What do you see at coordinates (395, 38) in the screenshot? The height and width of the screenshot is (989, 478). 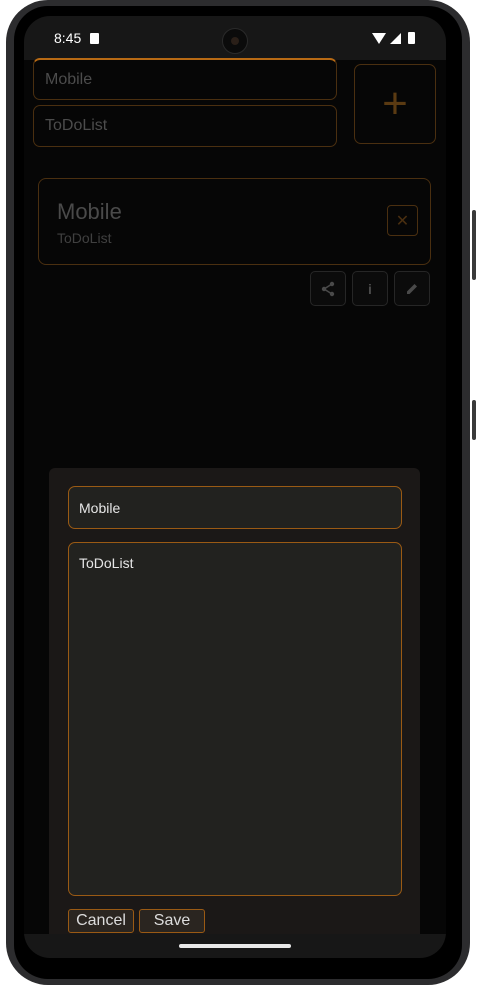 I see `signal-icon` at bounding box center [395, 38].